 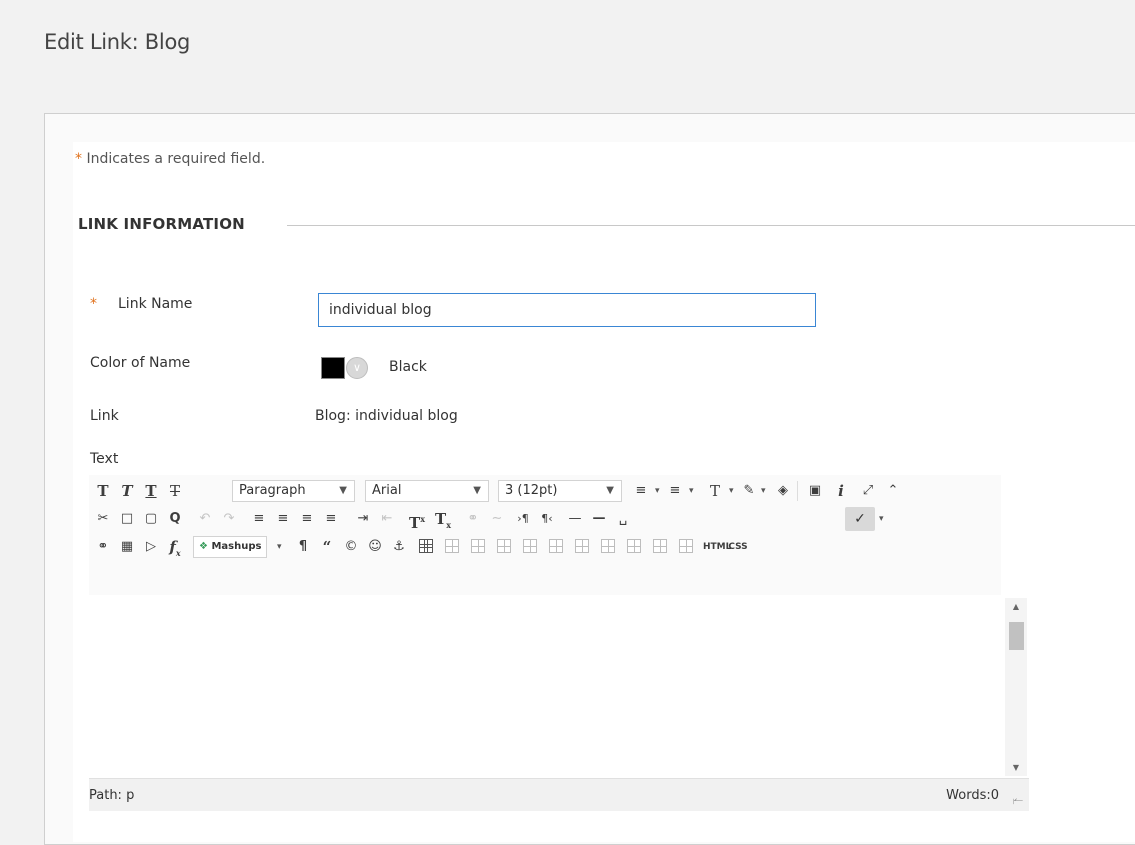 What do you see at coordinates (279, 547) in the screenshot?
I see `mashups-dropdown-icon: ▾` at bounding box center [279, 547].